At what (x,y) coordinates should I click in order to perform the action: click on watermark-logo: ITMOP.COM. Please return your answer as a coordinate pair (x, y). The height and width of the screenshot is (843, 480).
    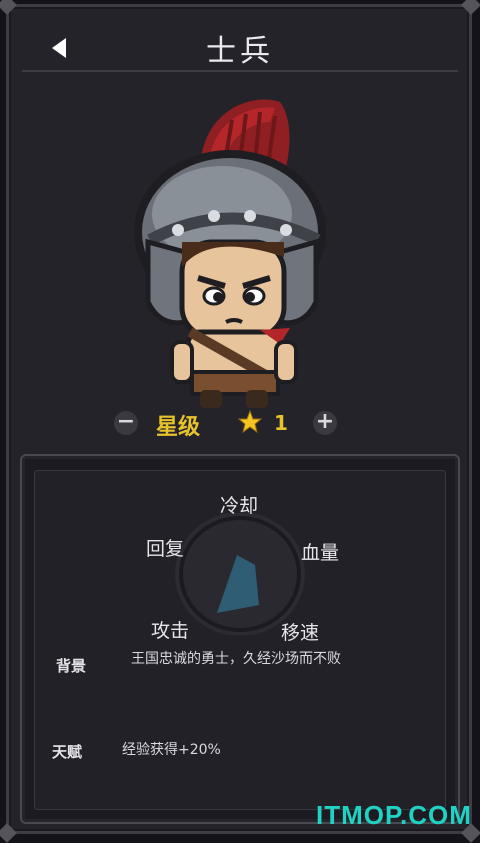
    Looking at the image, I should click on (394, 815).